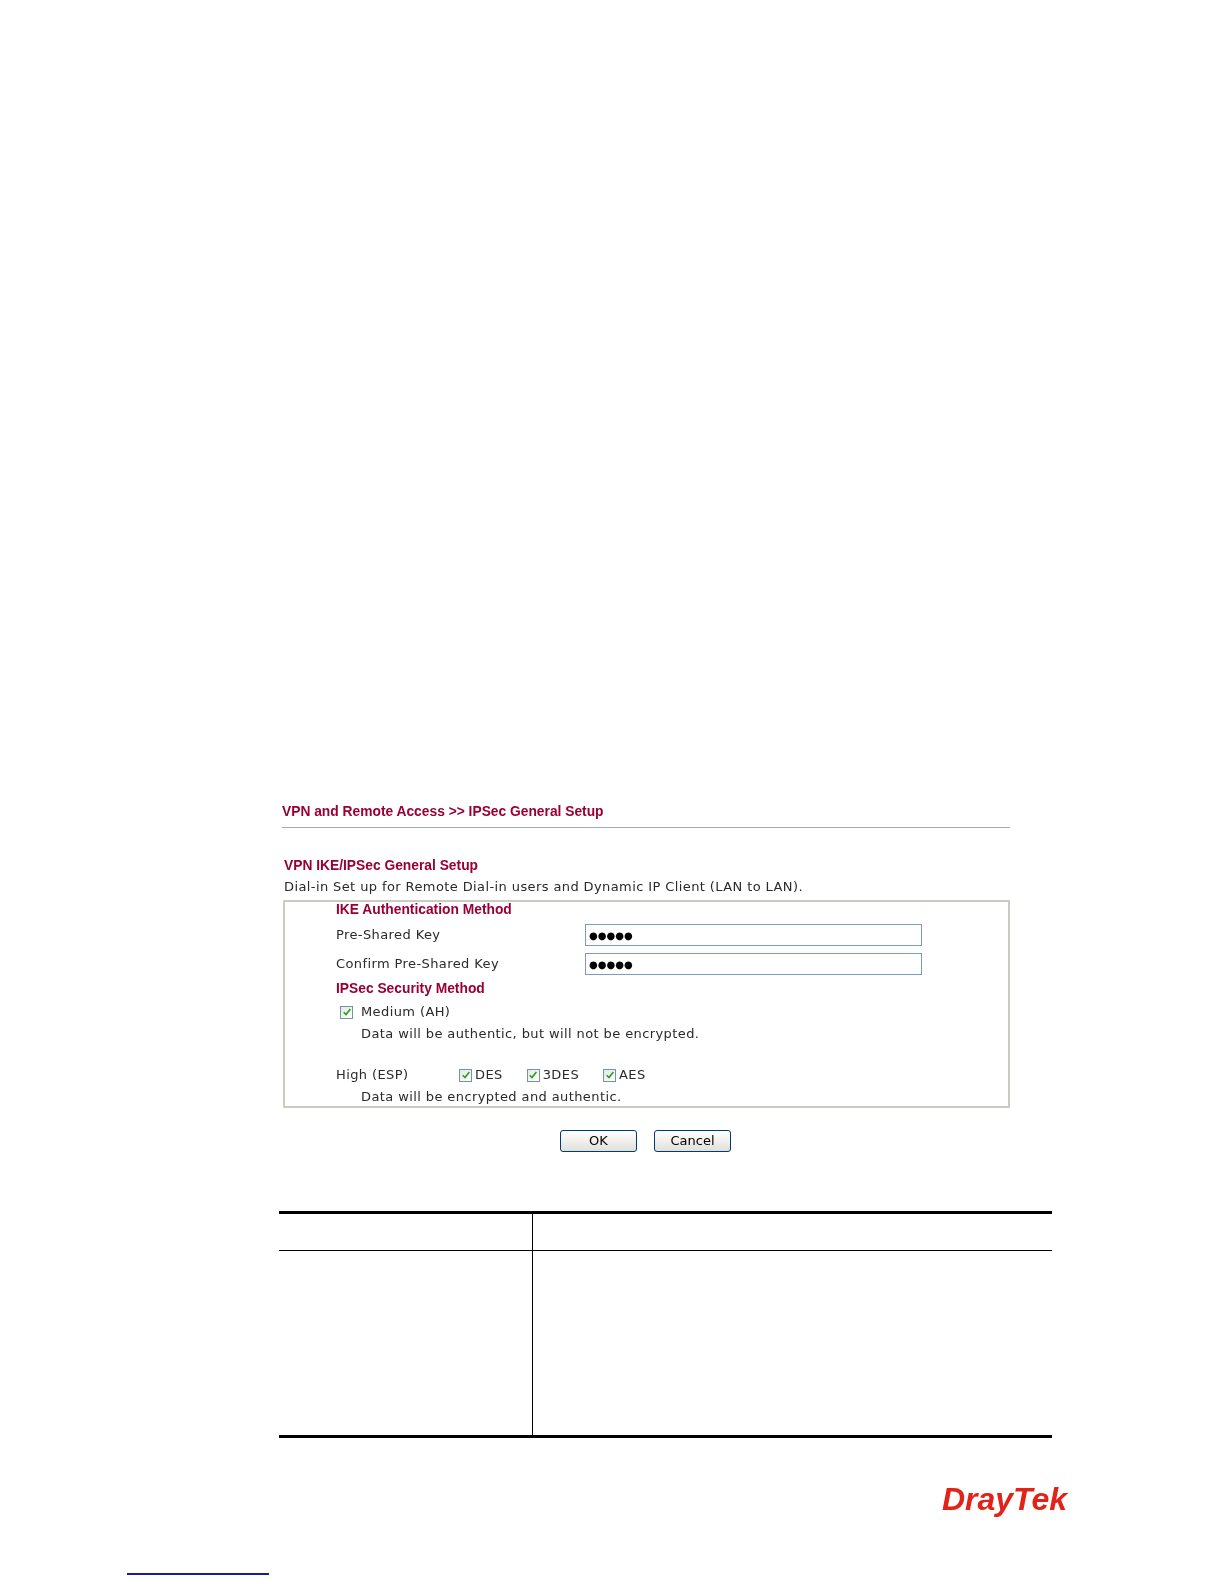 Image resolution: width=1224 pixels, height=1584 pixels. Describe the element at coordinates (389, 935) in the screenshot. I see `field-label: Pre-Shared Key` at that location.